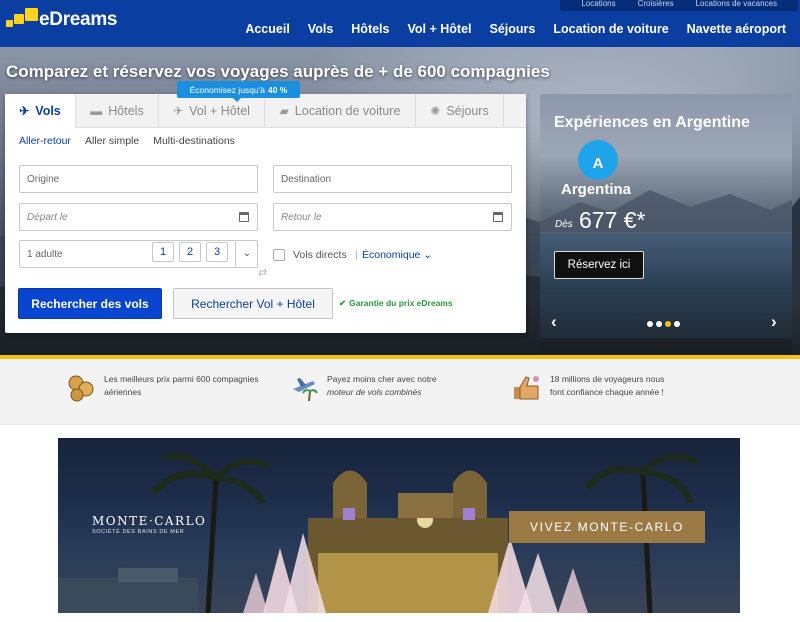 Image resolution: width=800 pixels, height=622 pixels. Describe the element at coordinates (391, 255) in the screenshot. I see `cabin-class-value: Économique` at that location.